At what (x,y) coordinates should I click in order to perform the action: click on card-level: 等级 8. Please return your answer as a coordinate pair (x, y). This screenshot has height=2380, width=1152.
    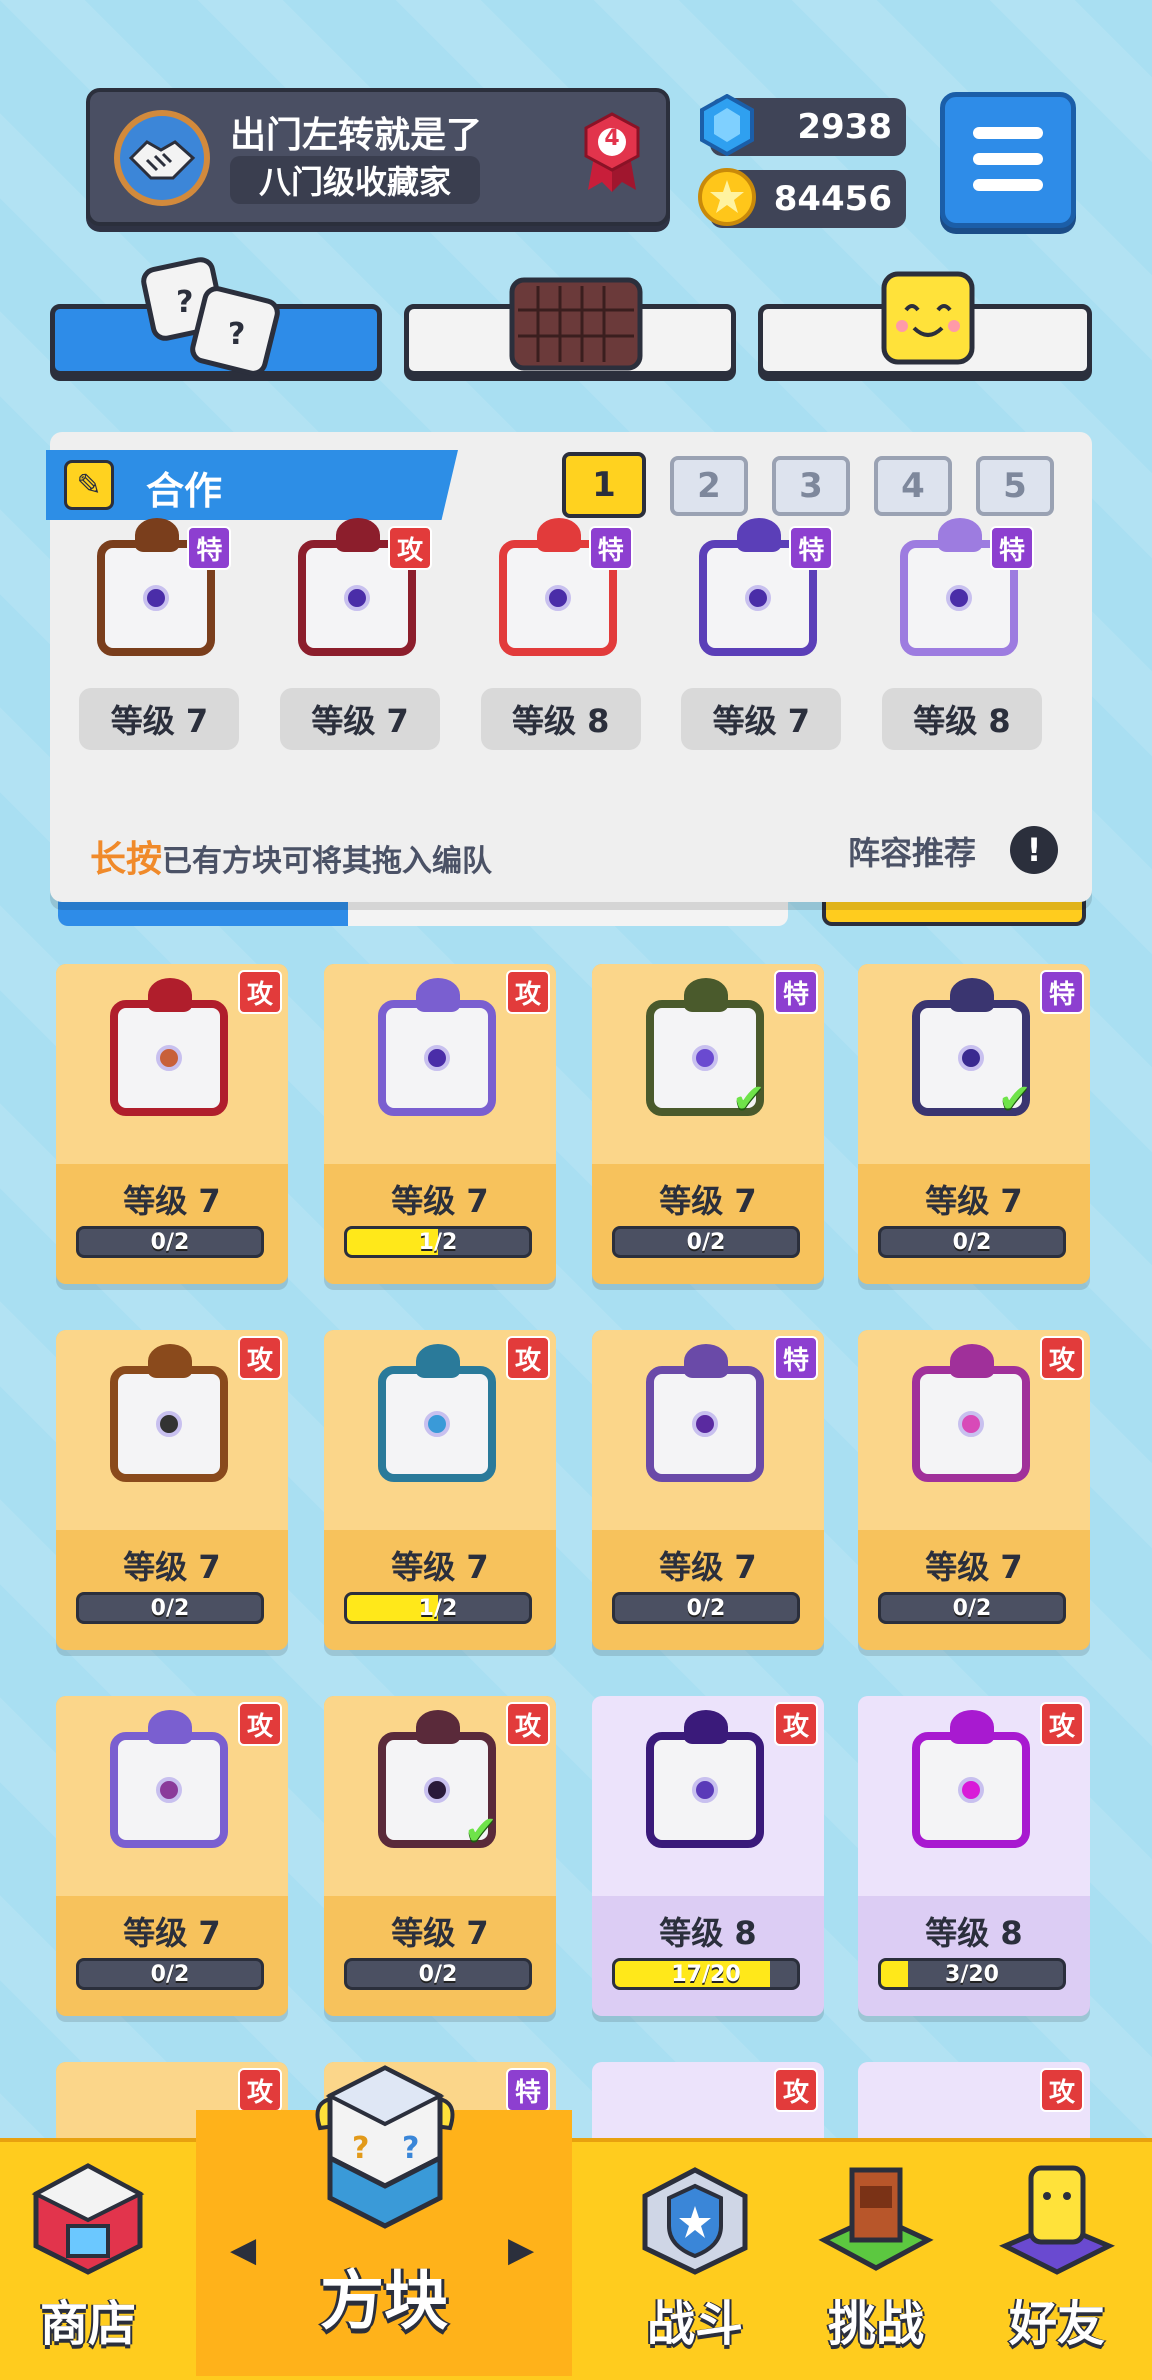
    Looking at the image, I should click on (974, 1933).